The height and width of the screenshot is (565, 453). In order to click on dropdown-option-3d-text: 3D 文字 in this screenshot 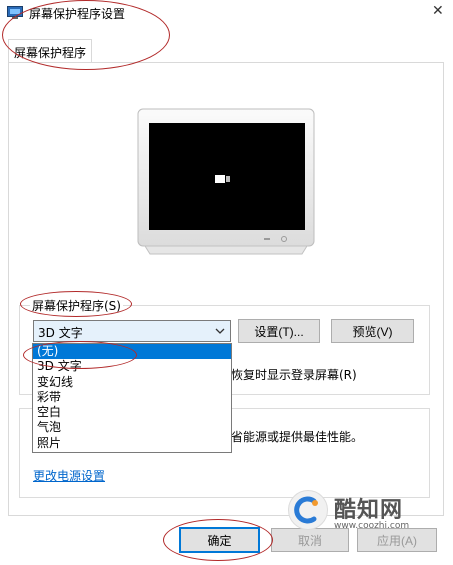, I will do `click(132, 366)`.